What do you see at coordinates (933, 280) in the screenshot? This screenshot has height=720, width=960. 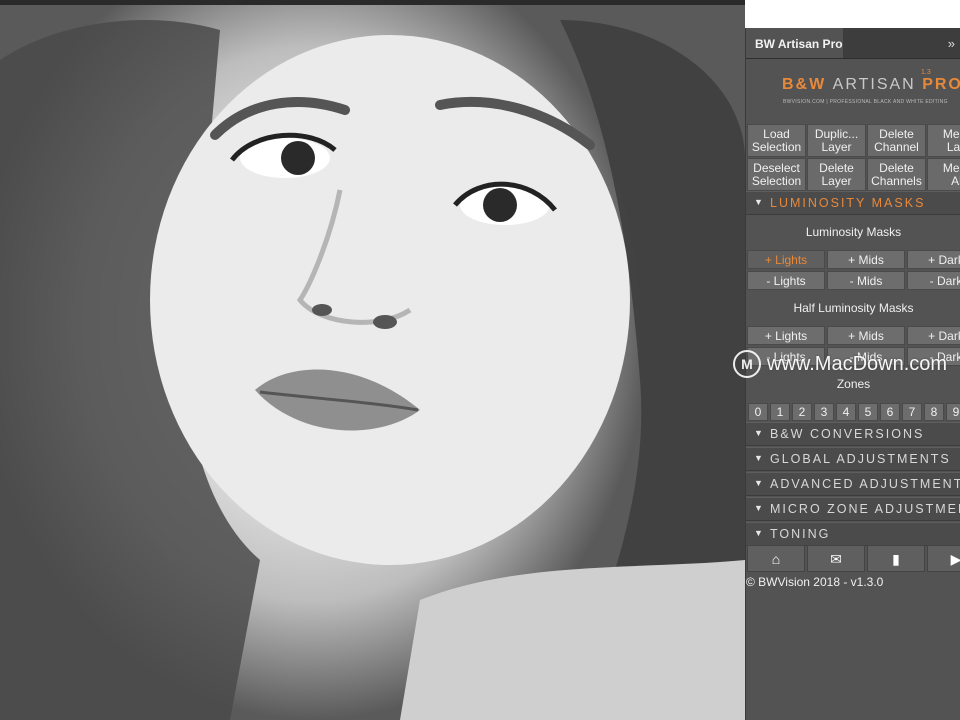 I see `minus-darks-button: - Dark` at bounding box center [933, 280].